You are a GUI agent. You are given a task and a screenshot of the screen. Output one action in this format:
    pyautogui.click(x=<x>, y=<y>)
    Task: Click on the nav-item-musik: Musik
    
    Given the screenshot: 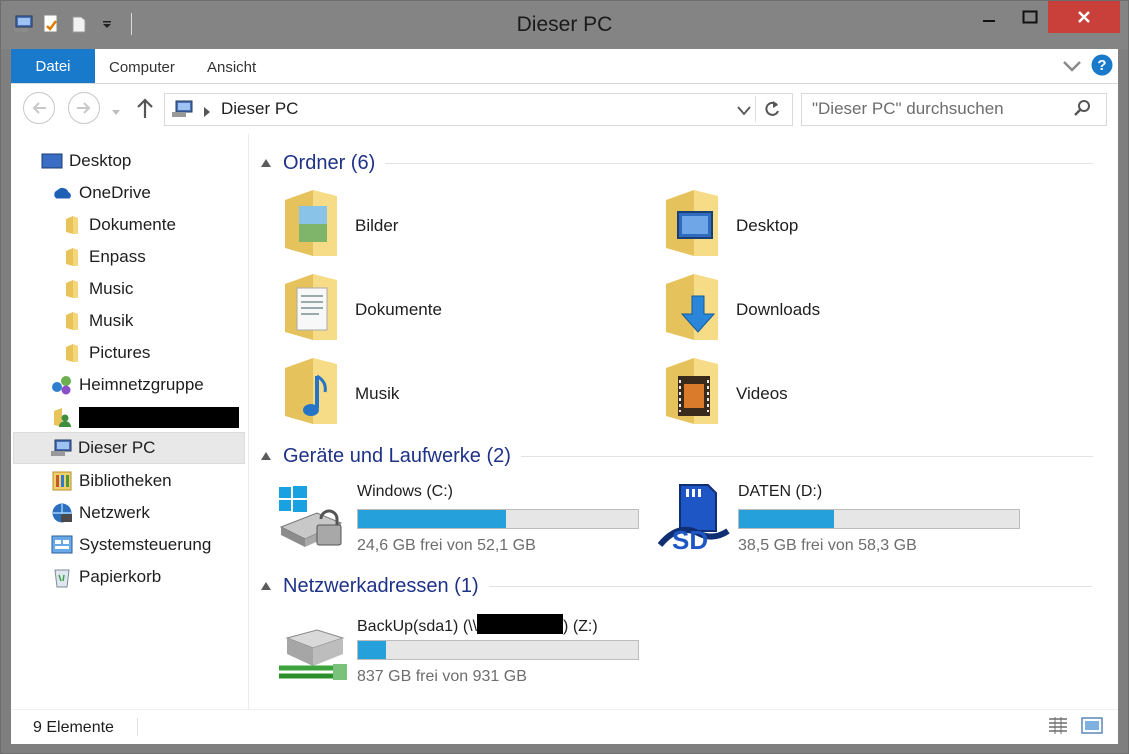 What is the action you would take?
    pyautogui.click(x=97, y=321)
    